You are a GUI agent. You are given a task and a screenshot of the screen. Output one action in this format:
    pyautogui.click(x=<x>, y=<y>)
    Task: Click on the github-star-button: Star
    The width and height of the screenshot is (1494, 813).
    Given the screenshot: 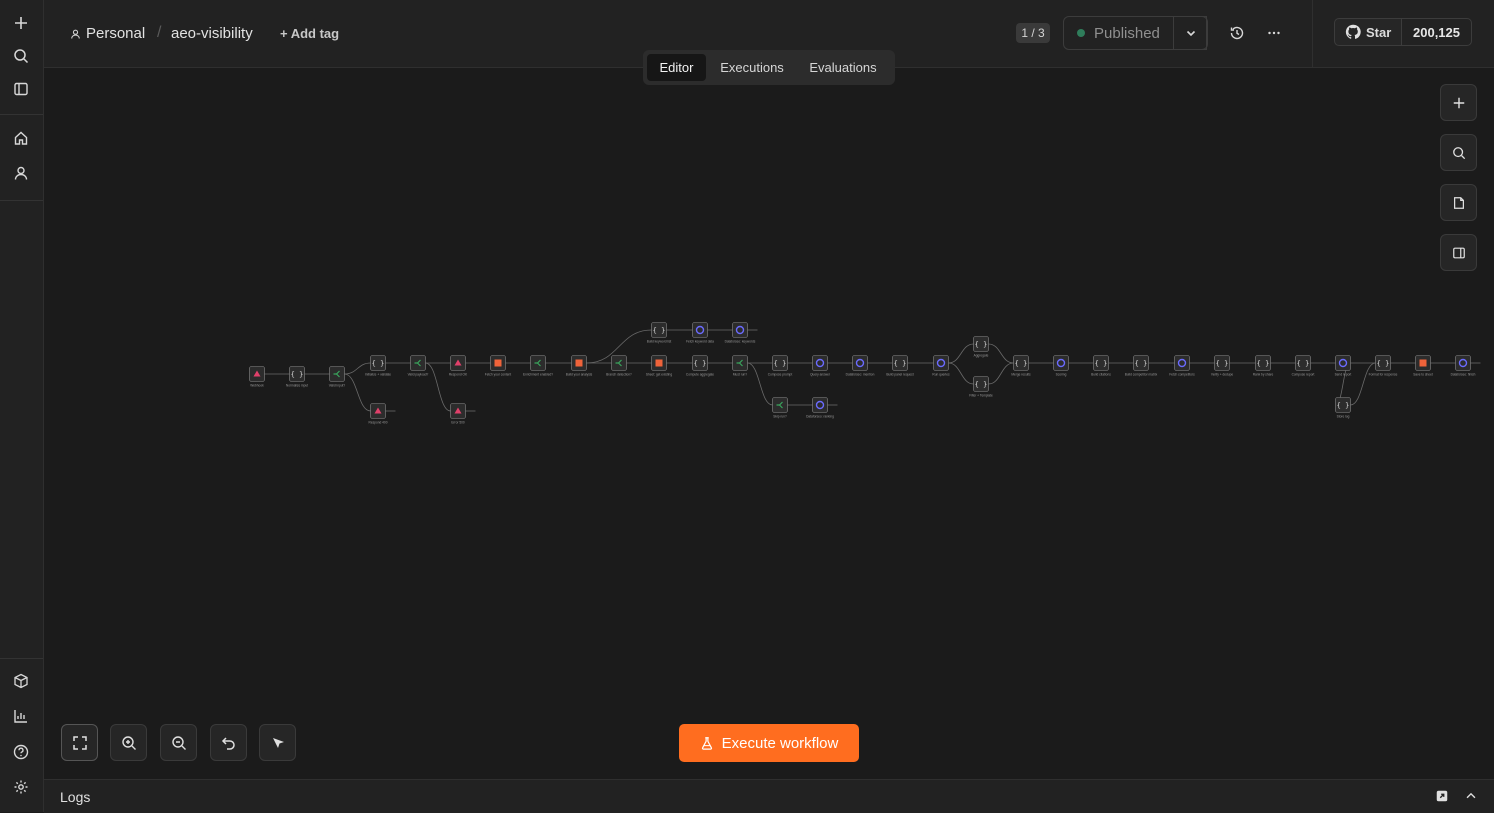 What is the action you would take?
    pyautogui.click(x=1368, y=32)
    